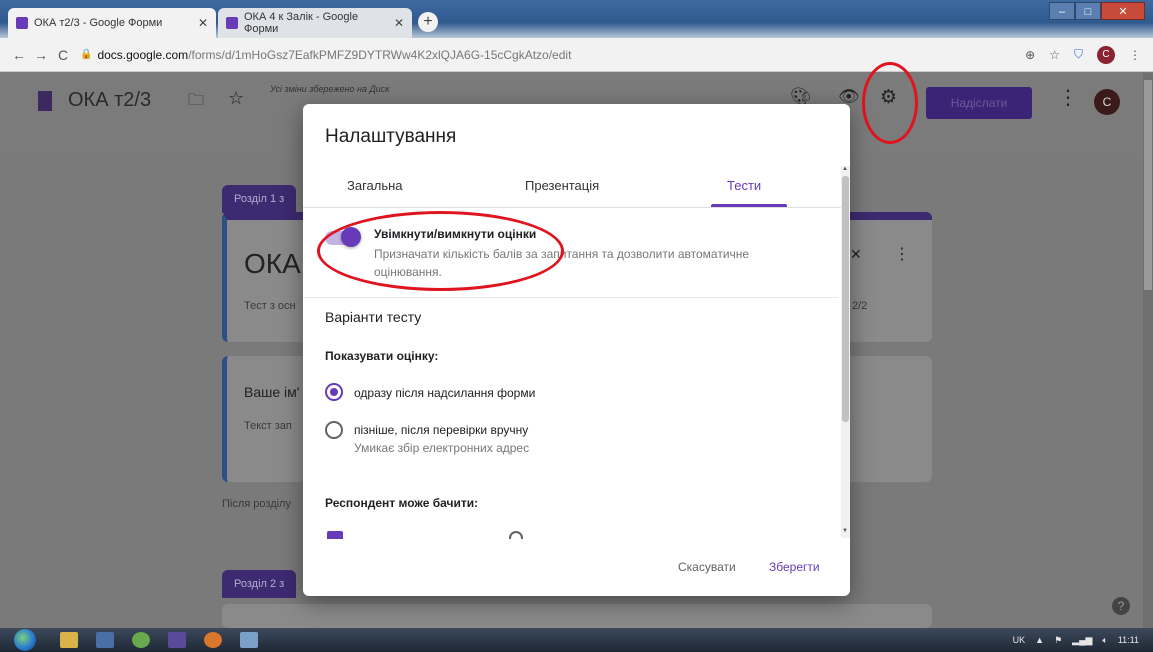  What do you see at coordinates (845, 531) in the screenshot?
I see `scroll-down-arrow-icon: ▼` at bounding box center [845, 531].